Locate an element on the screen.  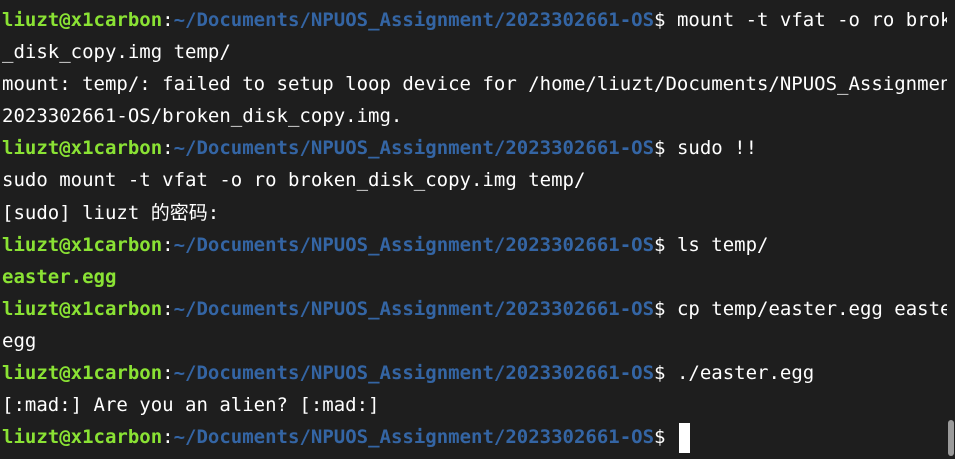
text-cursor is located at coordinates (684, 437).